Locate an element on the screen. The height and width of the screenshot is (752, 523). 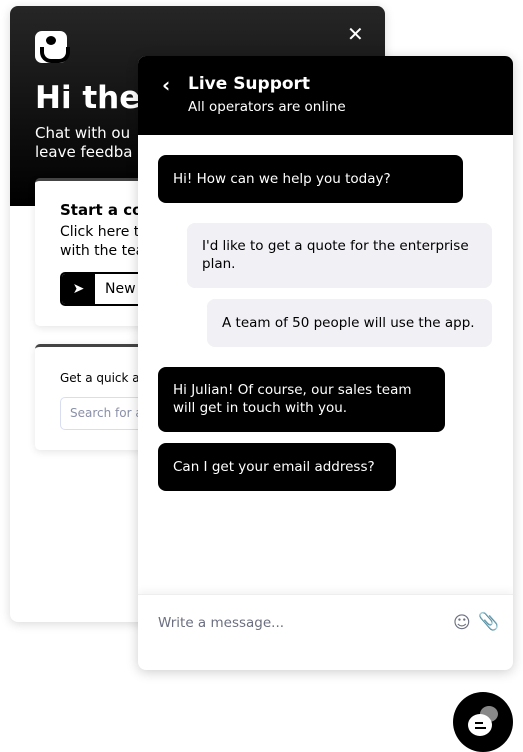
chat-title: Live Support is located at coordinates (249, 84).